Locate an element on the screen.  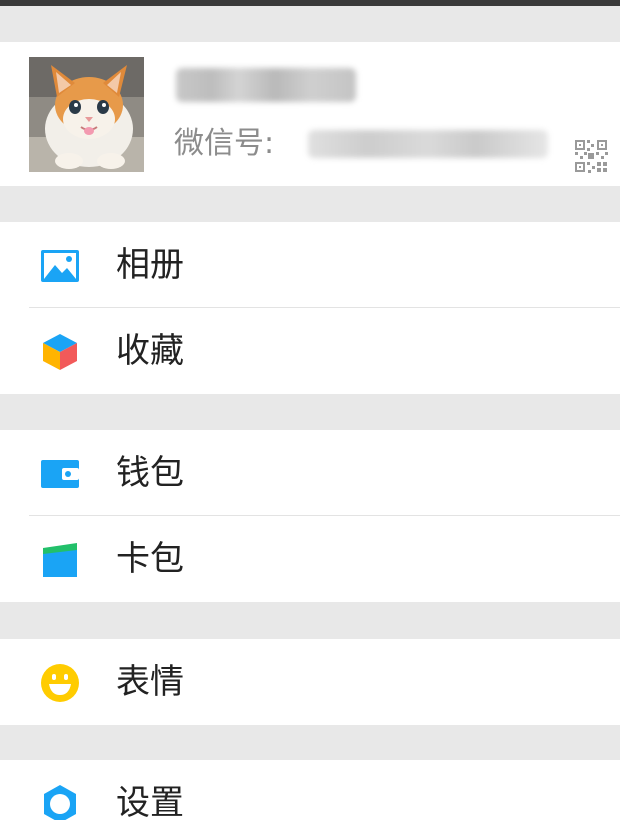
menu-item-wallet: 钱包 is located at coordinates (310, 473).